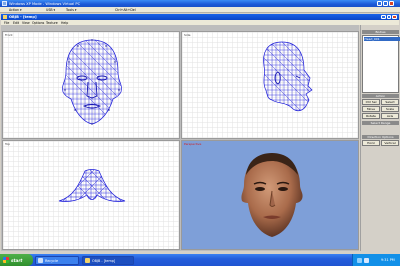  Describe the element at coordinates (359, 260) in the screenshot. I see `network-icon` at that location.